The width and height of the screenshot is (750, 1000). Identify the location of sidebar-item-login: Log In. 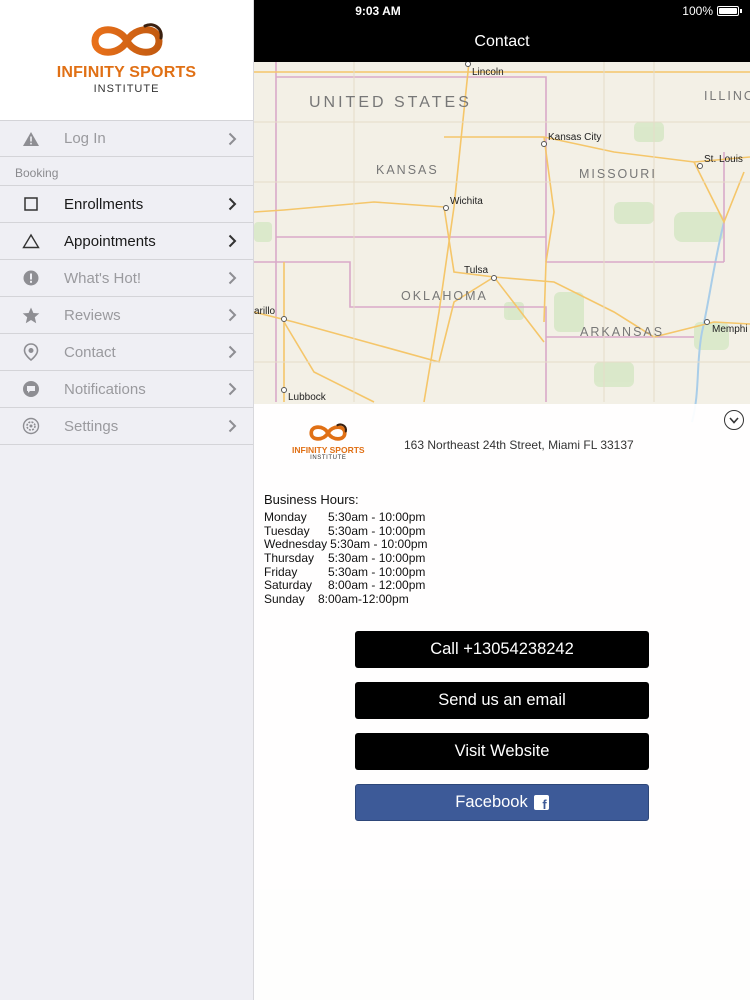
(126, 138).